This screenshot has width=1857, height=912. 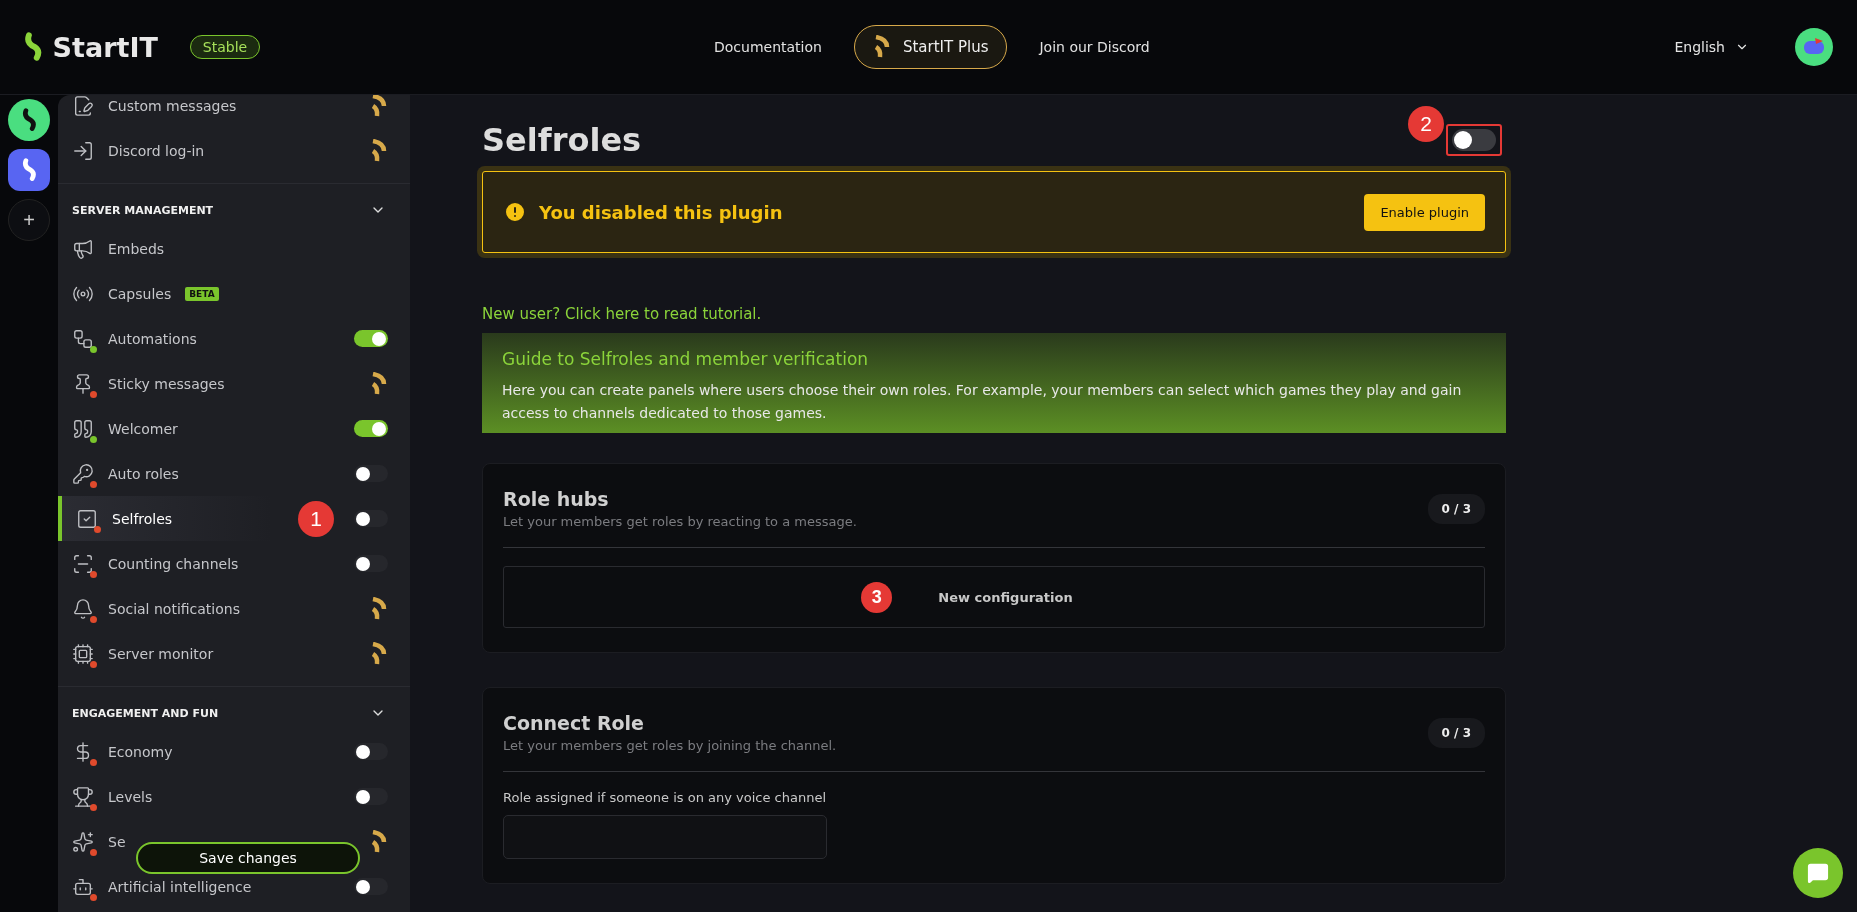 I want to click on user-avatar, so click(x=1814, y=47).